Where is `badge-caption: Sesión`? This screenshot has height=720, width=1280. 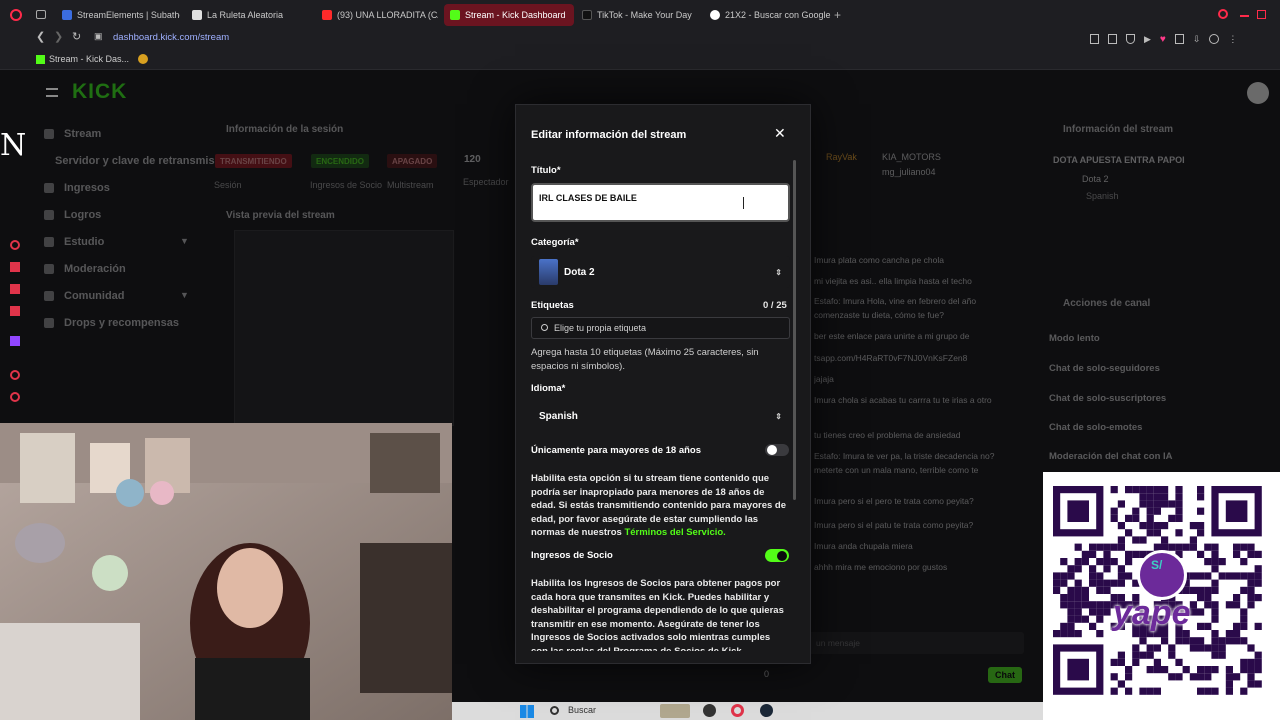
badge-caption: Sesión is located at coordinates (228, 185).